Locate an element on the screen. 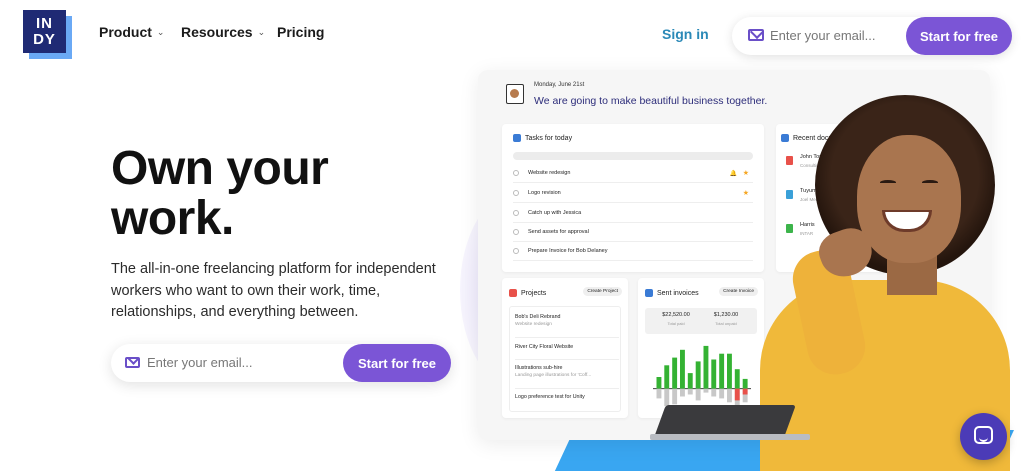 The height and width of the screenshot is (471, 1024). face is located at coordinates (909, 199).